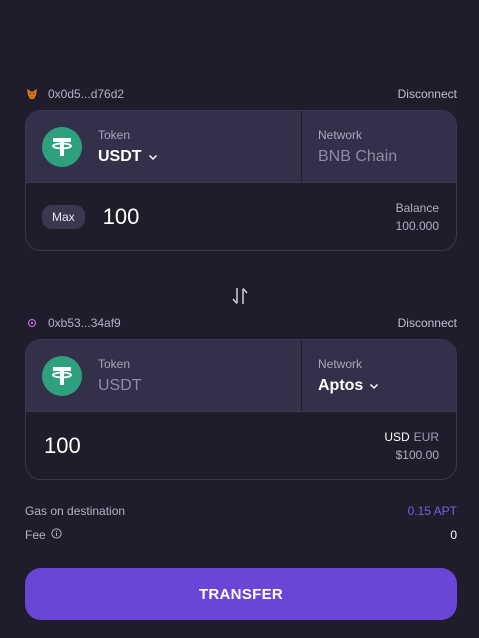 The width and height of the screenshot is (479, 638). What do you see at coordinates (241, 511) in the screenshot?
I see `gas-row: Gas on destination 0.15 APT` at bounding box center [241, 511].